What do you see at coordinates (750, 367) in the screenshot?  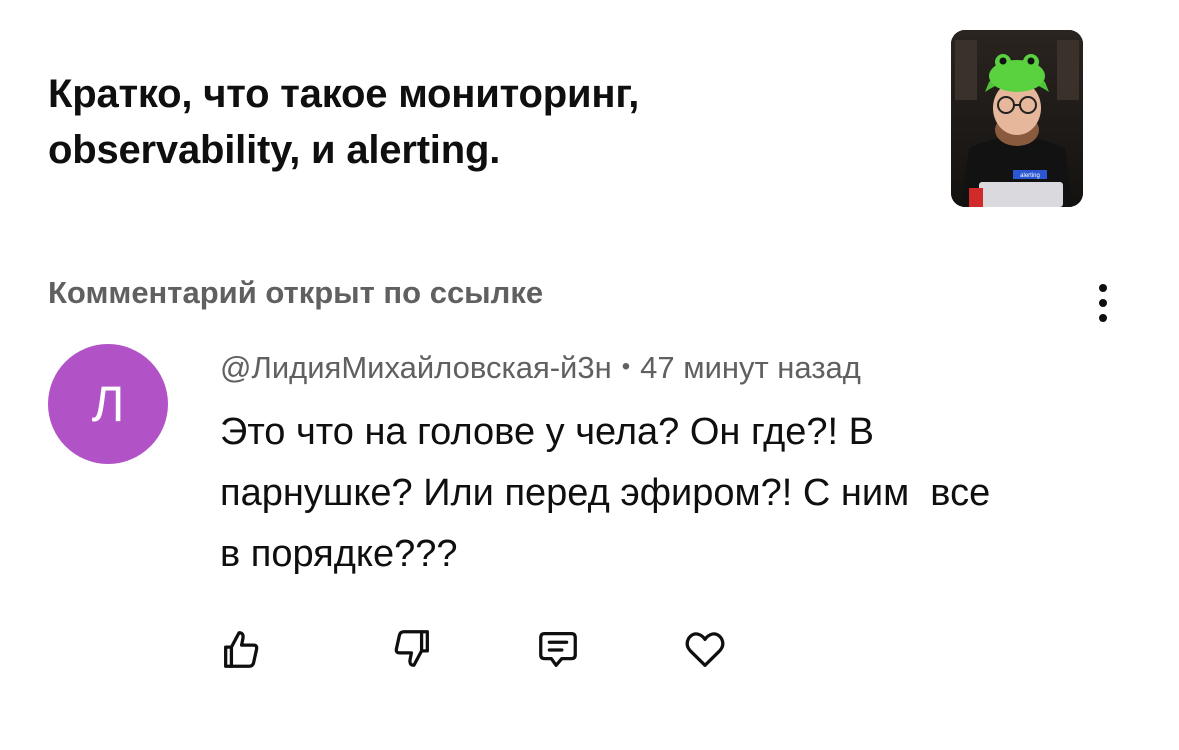 I see `comment-time: 47 минут назад` at bounding box center [750, 367].